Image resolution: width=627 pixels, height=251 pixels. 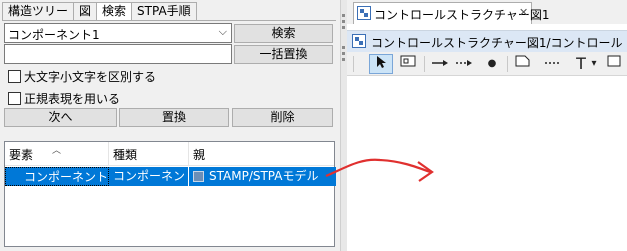 What do you see at coordinates (174, 117) in the screenshot?
I see `replace-button: 置換` at bounding box center [174, 117].